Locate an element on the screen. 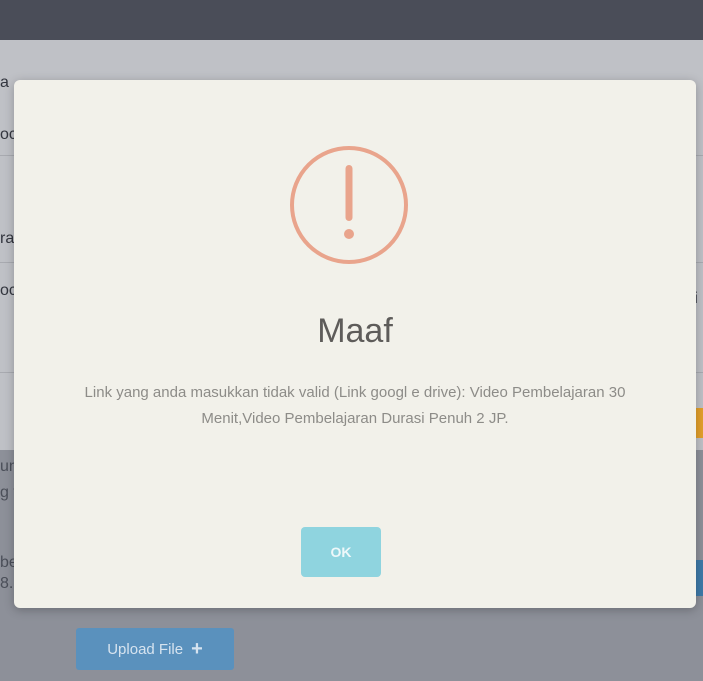 The width and height of the screenshot is (703, 681). ok-button: OK is located at coordinates (341, 552).